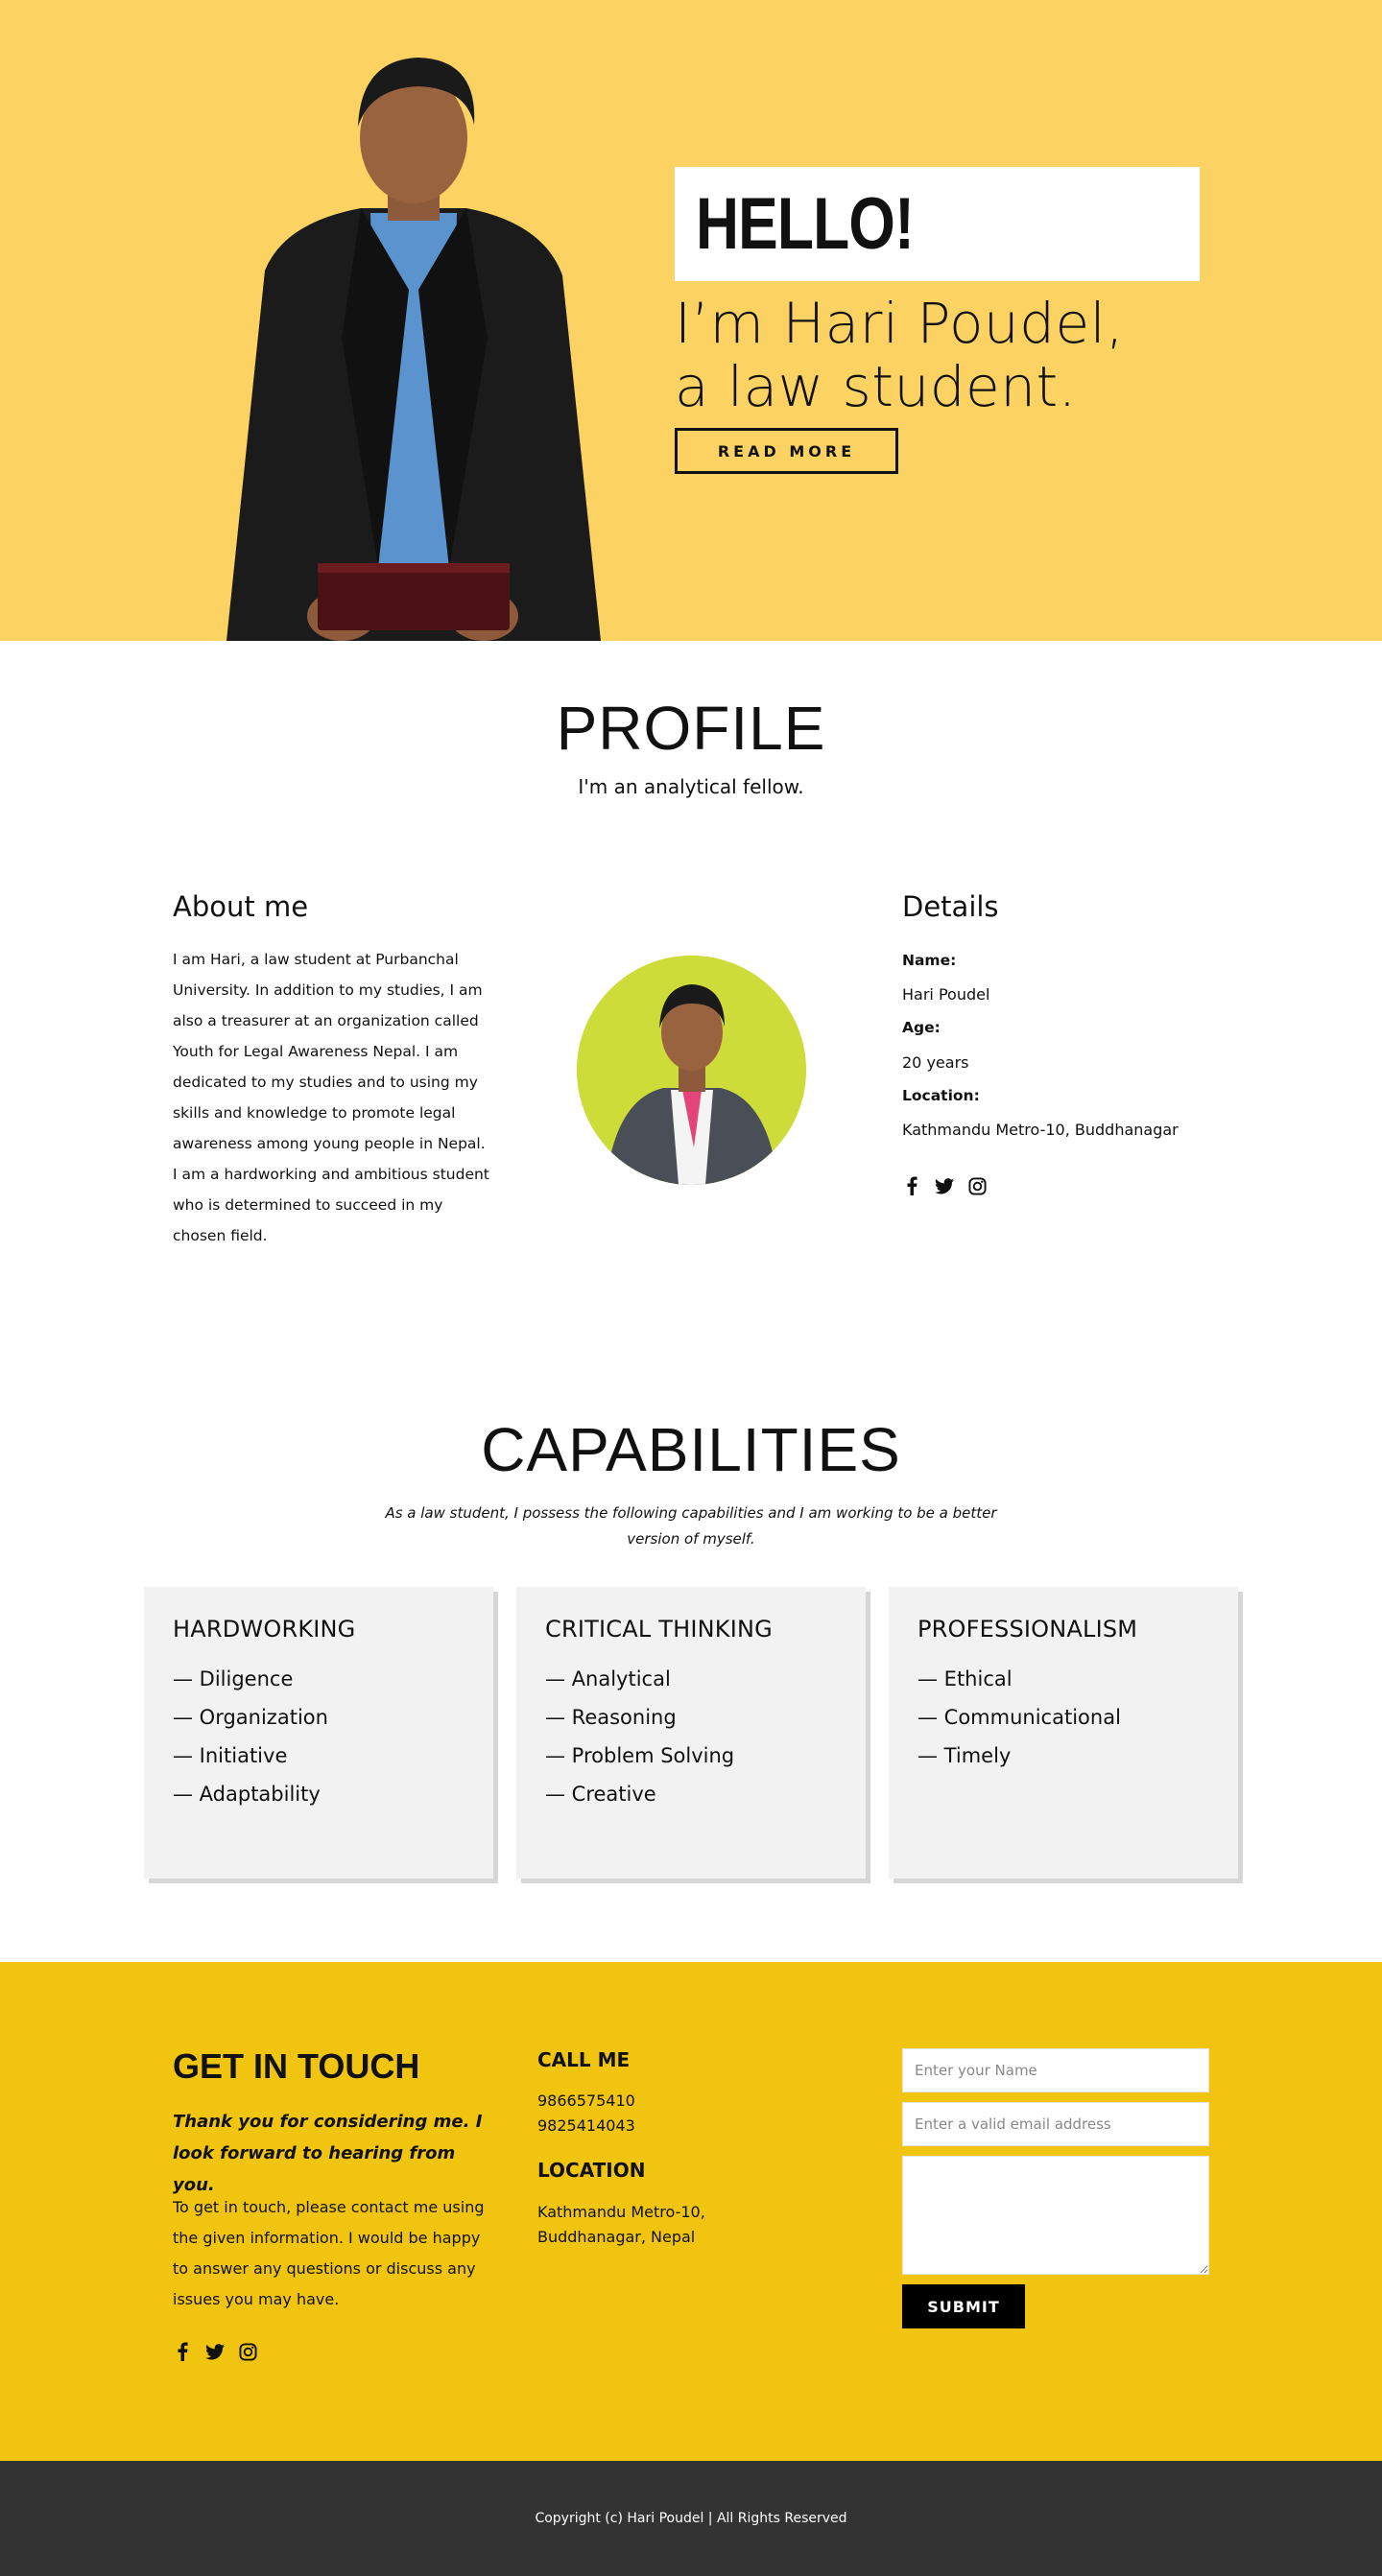 The width and height of the screenshot is (1382, 2576). What do you see at coordinates (264, 1629) in the screenshot?
I see `capability-card-title: HARDWORKING` at bounding box center [264, 1629].